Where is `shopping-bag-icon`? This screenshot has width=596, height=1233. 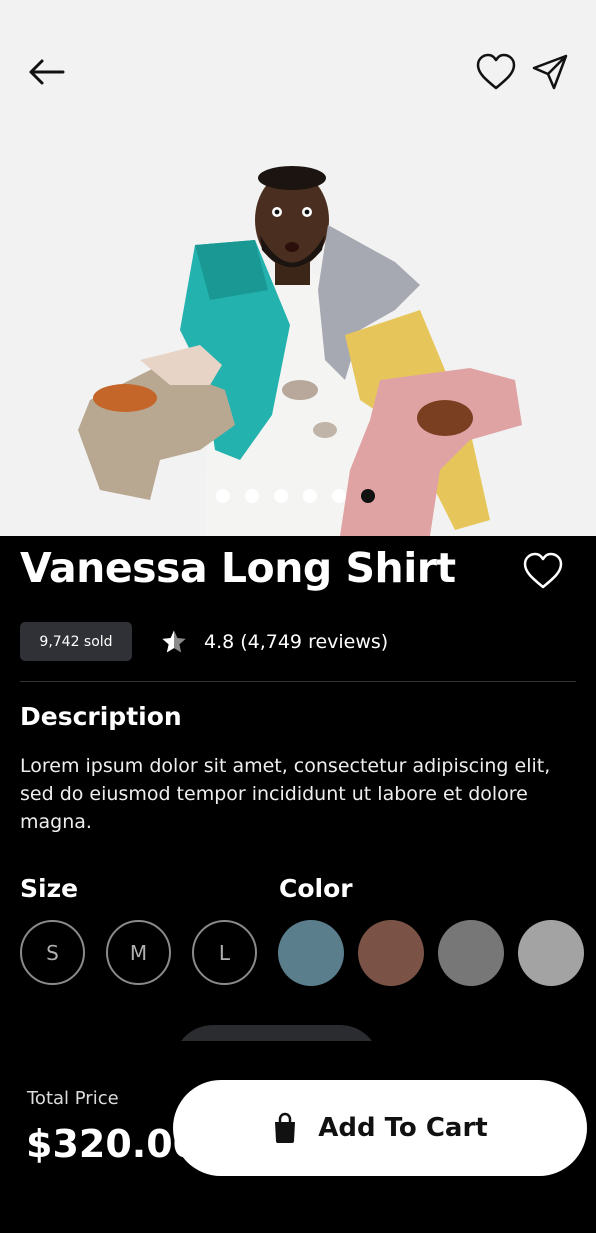
shopping-bag-icon is located at coordinates (285, 1127).